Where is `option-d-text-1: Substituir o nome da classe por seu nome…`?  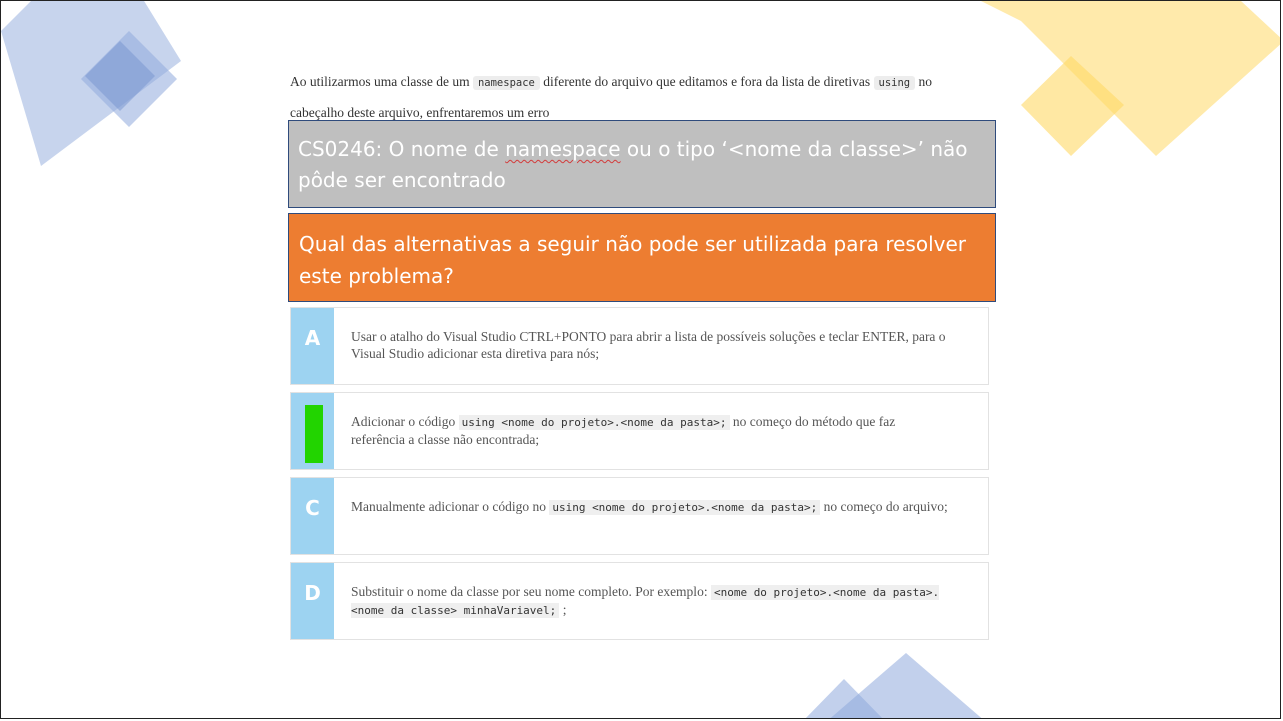
option-d-text-1: Substituir o nome da classe por seu nome… is located at coordinates (529, 591).